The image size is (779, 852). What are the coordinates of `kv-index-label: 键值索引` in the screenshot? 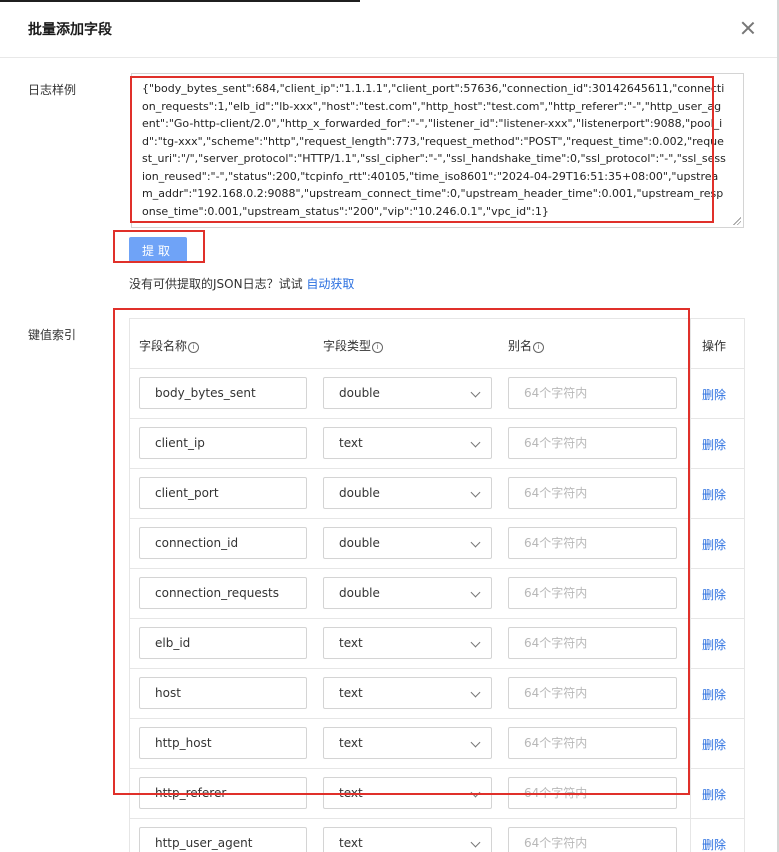 It's located at (52, 335).